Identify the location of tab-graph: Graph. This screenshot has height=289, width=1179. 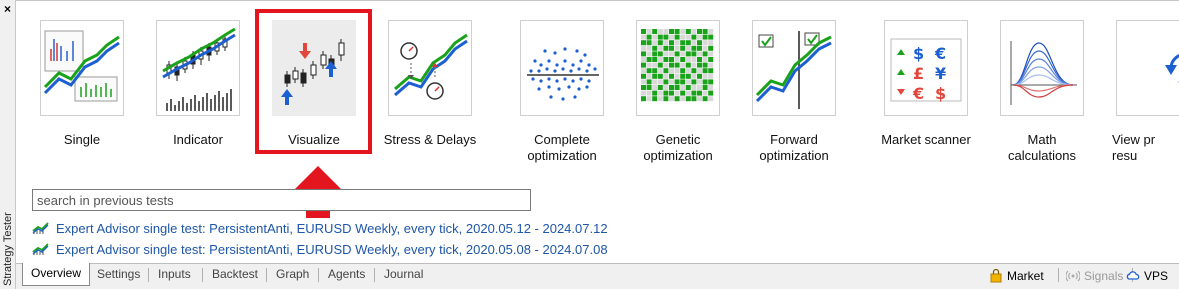
(292, 275).